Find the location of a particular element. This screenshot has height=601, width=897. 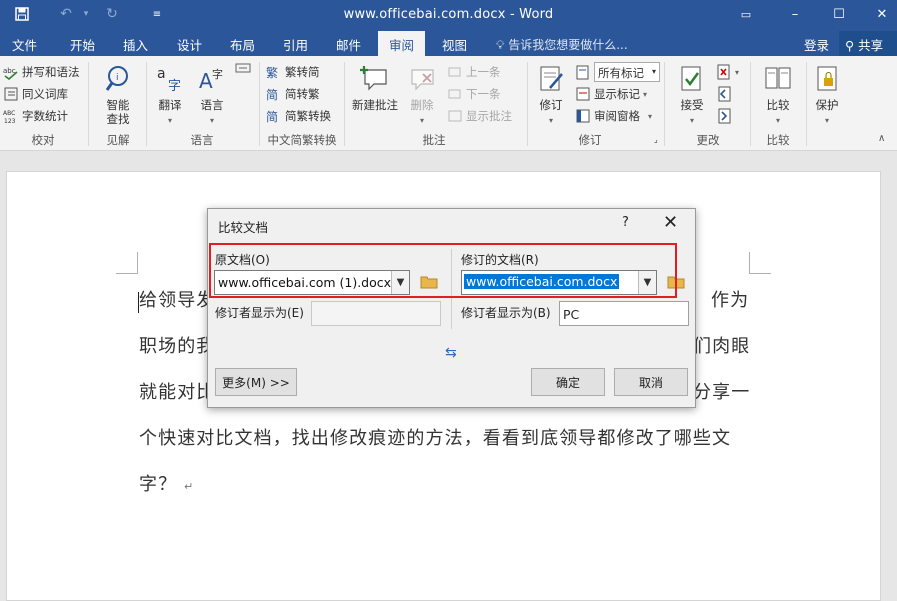

tab-file: 文件 is located at coordinates (24, 44).